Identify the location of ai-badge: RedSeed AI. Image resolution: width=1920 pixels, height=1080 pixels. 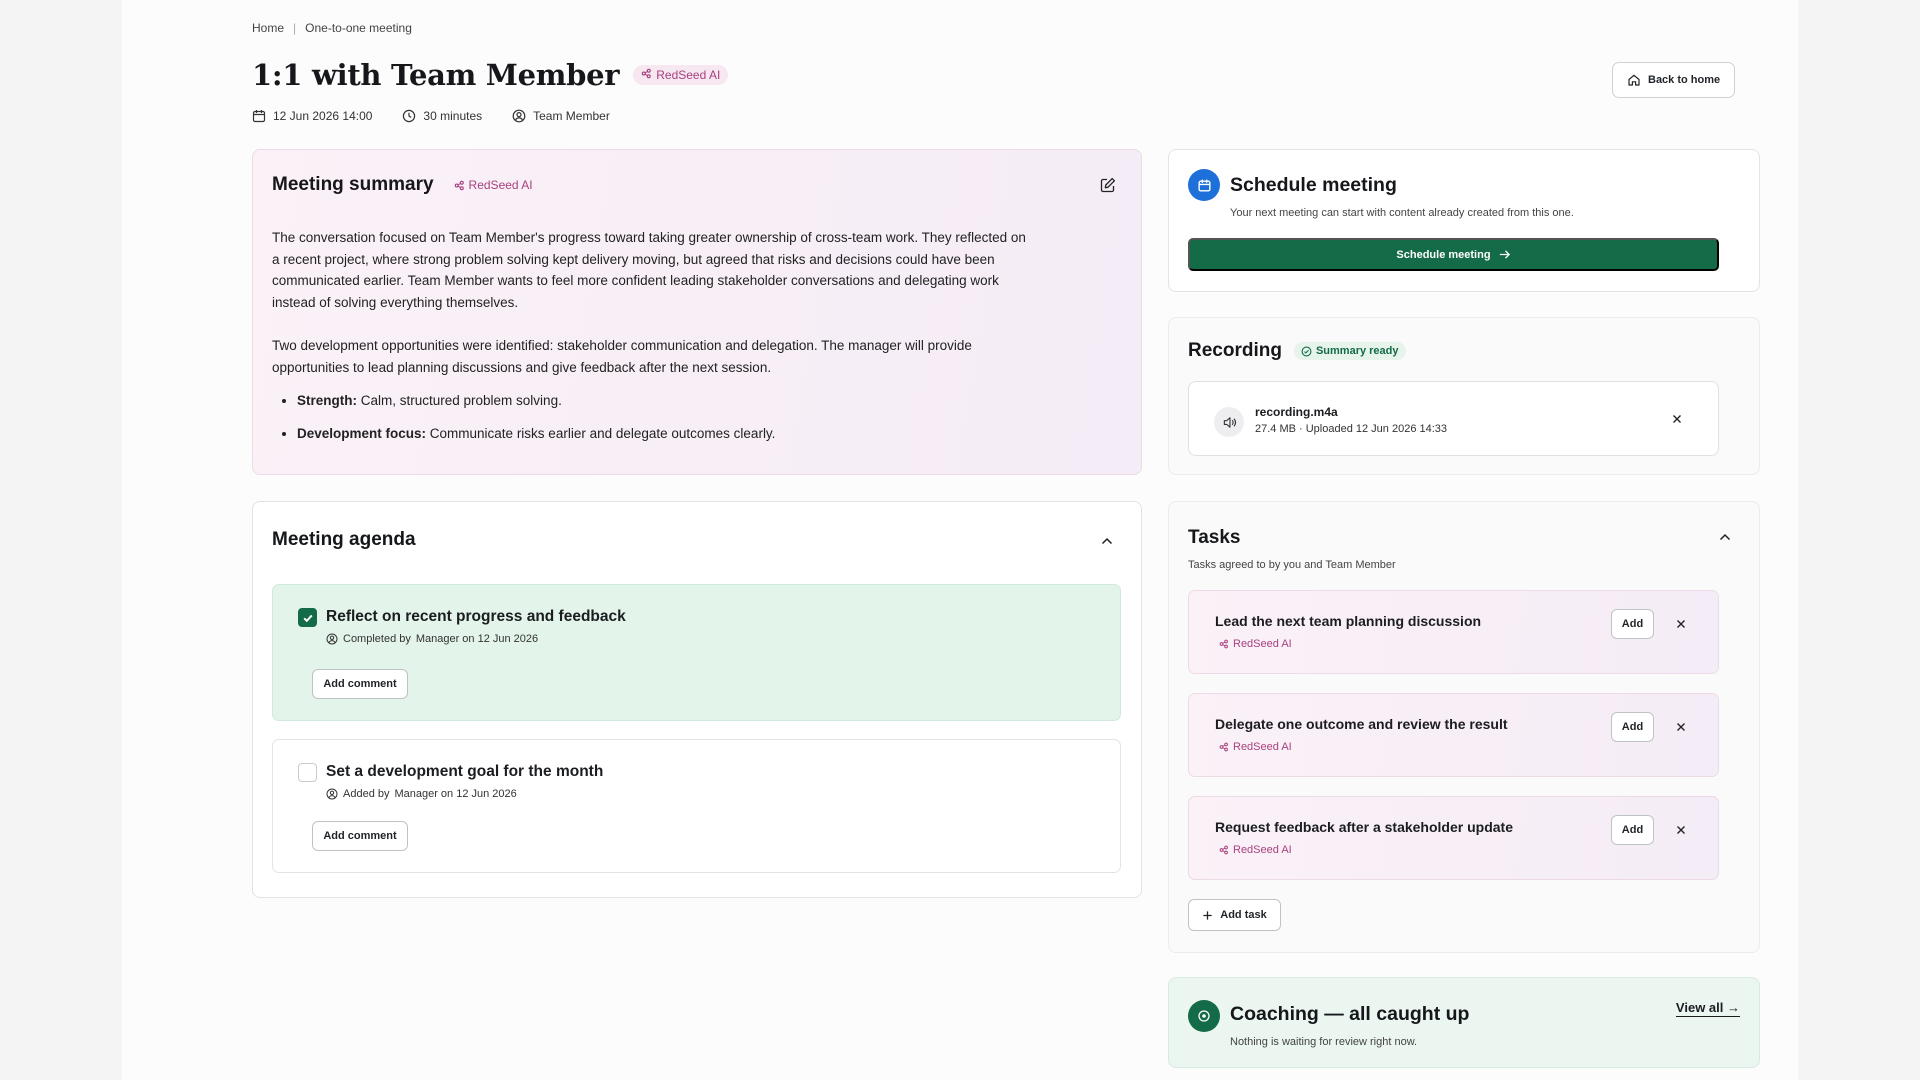
(681, 75).